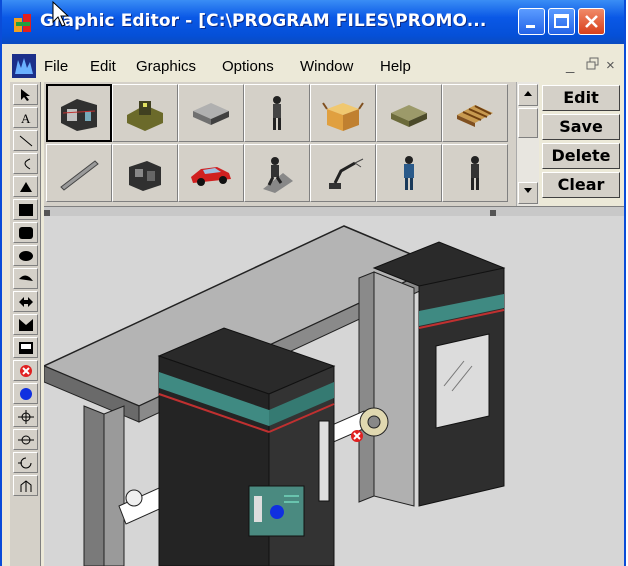 The image size is (628, 566). I want to click on maximize-button, so click(561, 21).